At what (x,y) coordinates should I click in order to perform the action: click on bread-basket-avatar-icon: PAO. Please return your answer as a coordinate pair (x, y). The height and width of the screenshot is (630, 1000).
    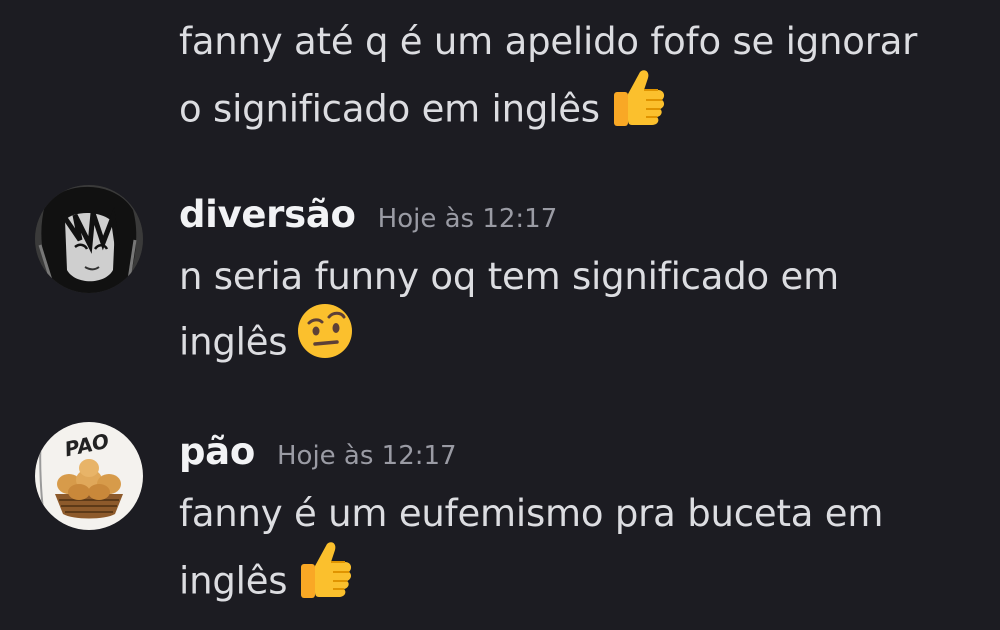
    Looking at the image, I should click on (89, 476).